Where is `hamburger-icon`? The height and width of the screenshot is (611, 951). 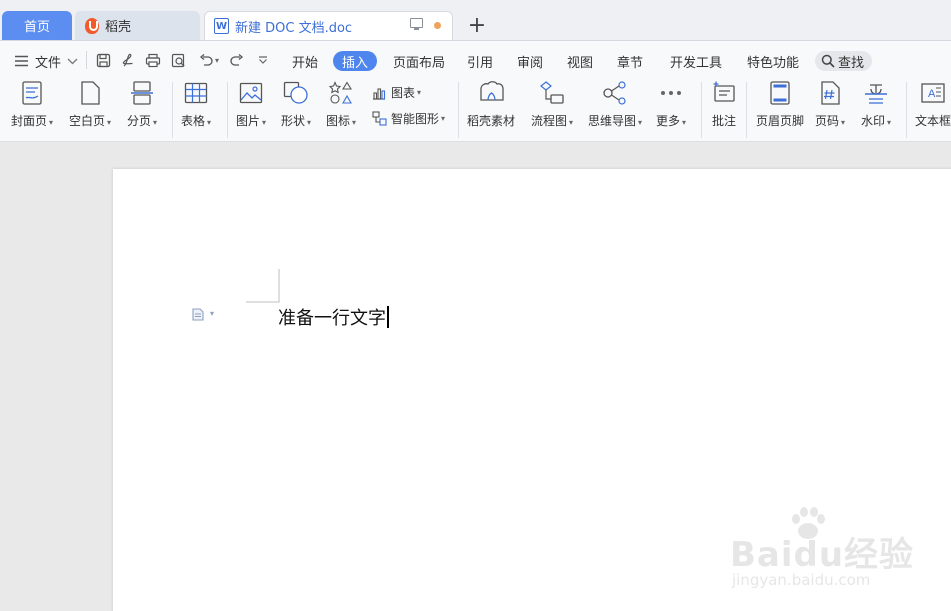 hamburger-icon is located at coordinates (21, 61).